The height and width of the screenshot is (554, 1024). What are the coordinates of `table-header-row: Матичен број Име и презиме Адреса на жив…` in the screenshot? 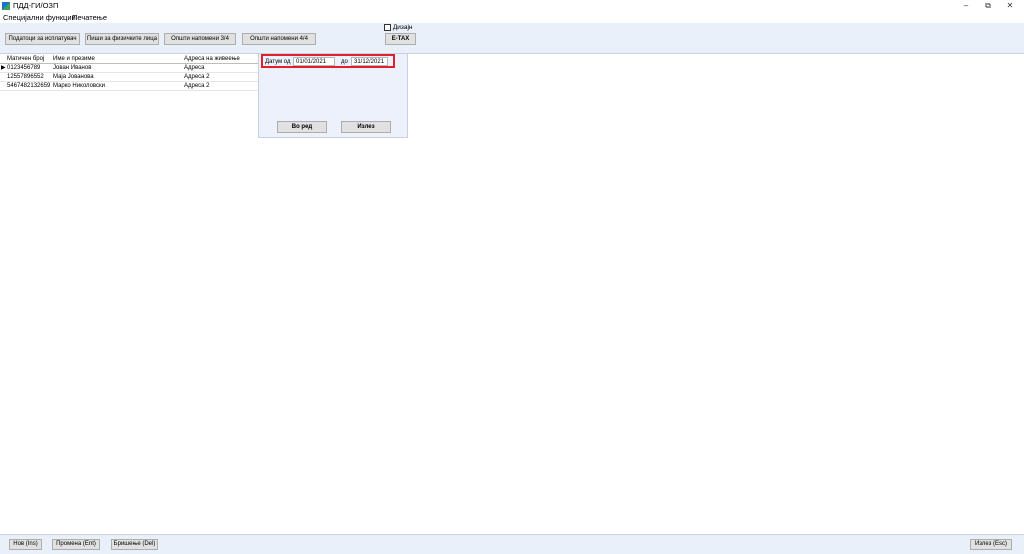 It's located at (129, 59).